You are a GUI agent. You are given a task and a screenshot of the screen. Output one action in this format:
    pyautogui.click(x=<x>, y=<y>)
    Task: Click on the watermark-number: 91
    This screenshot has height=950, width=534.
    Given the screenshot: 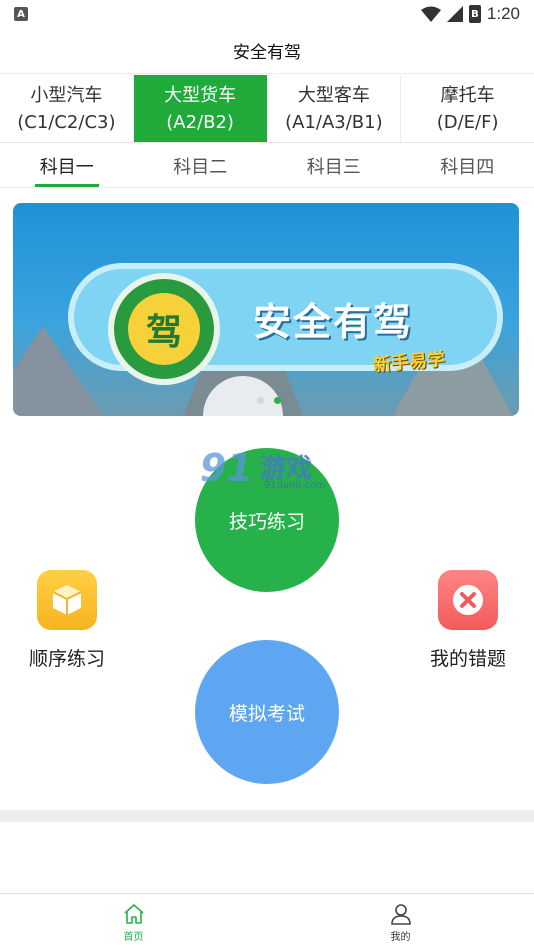 What is the action you would take?
    pyautogui.click(x=226, y=468)
    